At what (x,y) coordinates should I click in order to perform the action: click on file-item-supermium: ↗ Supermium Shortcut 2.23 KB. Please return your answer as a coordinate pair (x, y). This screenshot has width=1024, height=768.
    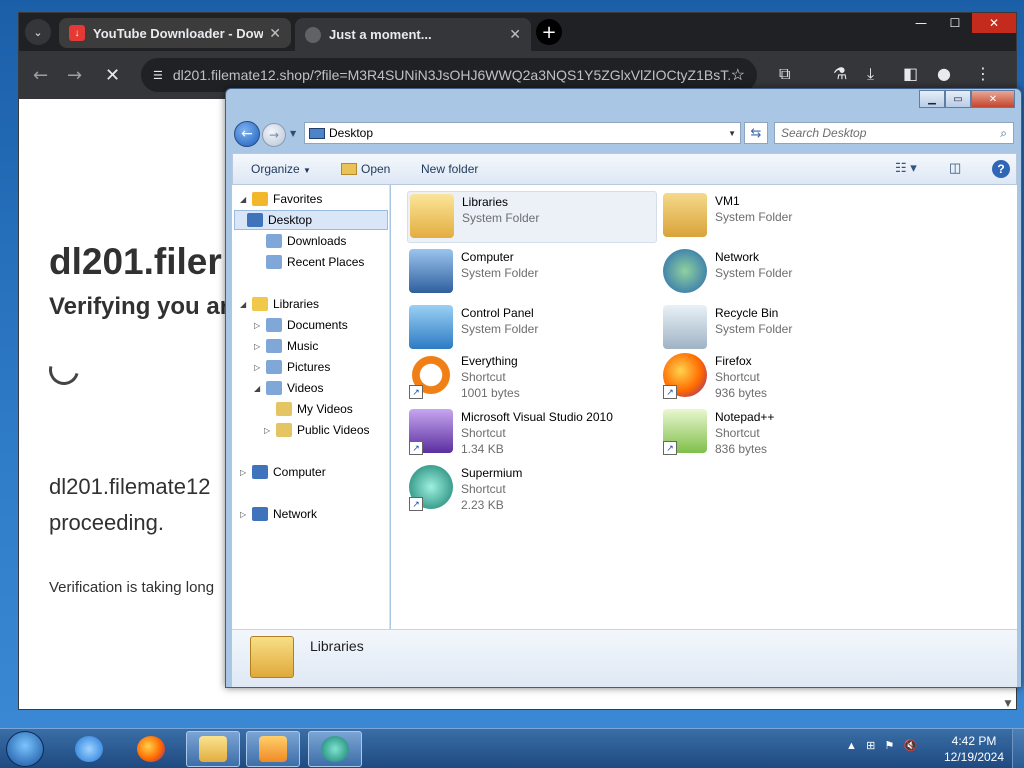
    Looking at the image, I should click on (532, 489).